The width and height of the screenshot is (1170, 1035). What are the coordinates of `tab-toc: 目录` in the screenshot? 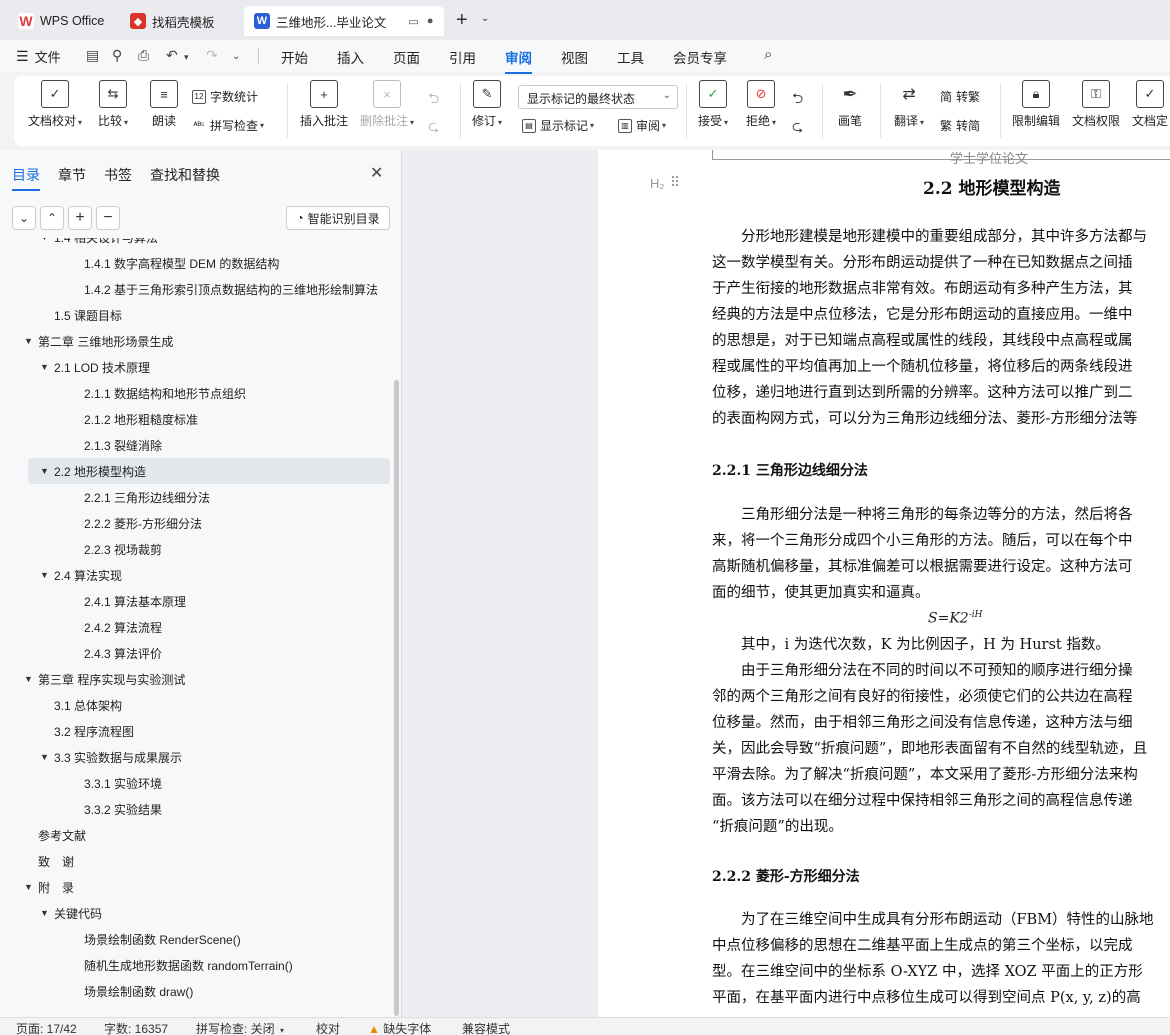 It's located at (26, 178).